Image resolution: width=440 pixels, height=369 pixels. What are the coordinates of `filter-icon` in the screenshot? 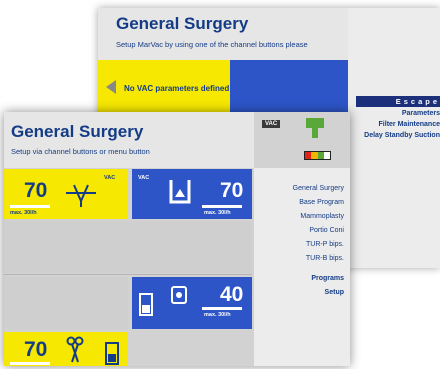 It's located at (179, 295).